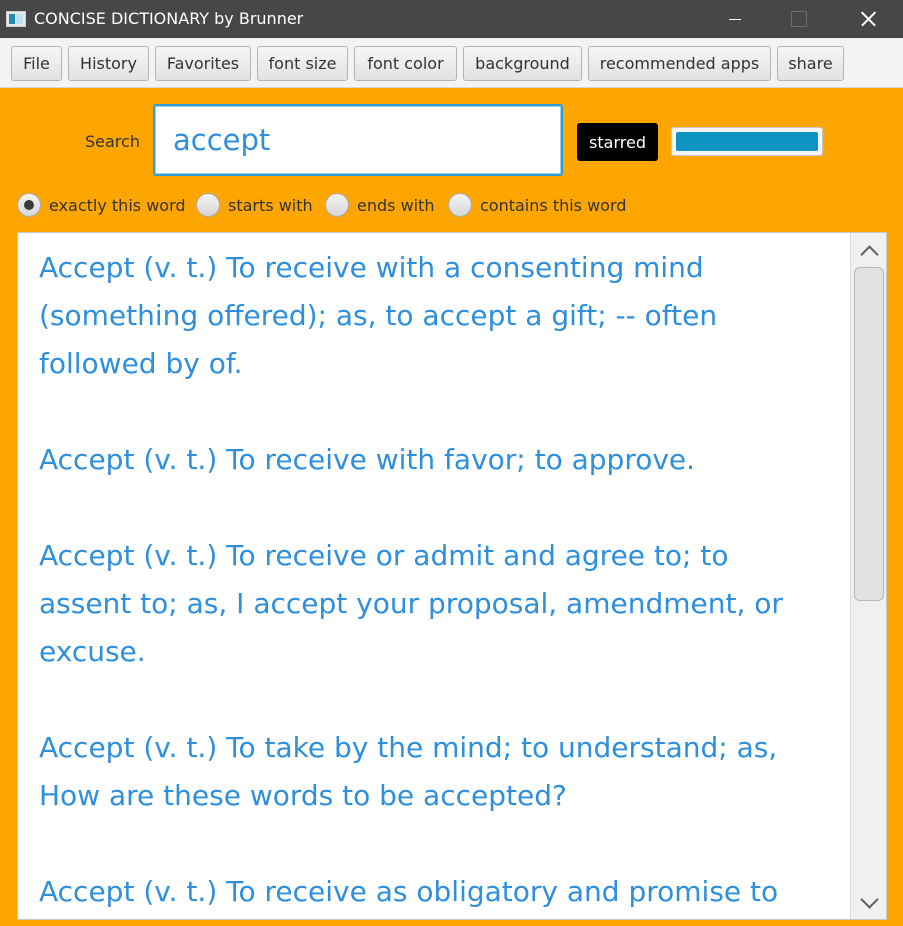  I want to click on starred-button: starred, so click(617, 142).